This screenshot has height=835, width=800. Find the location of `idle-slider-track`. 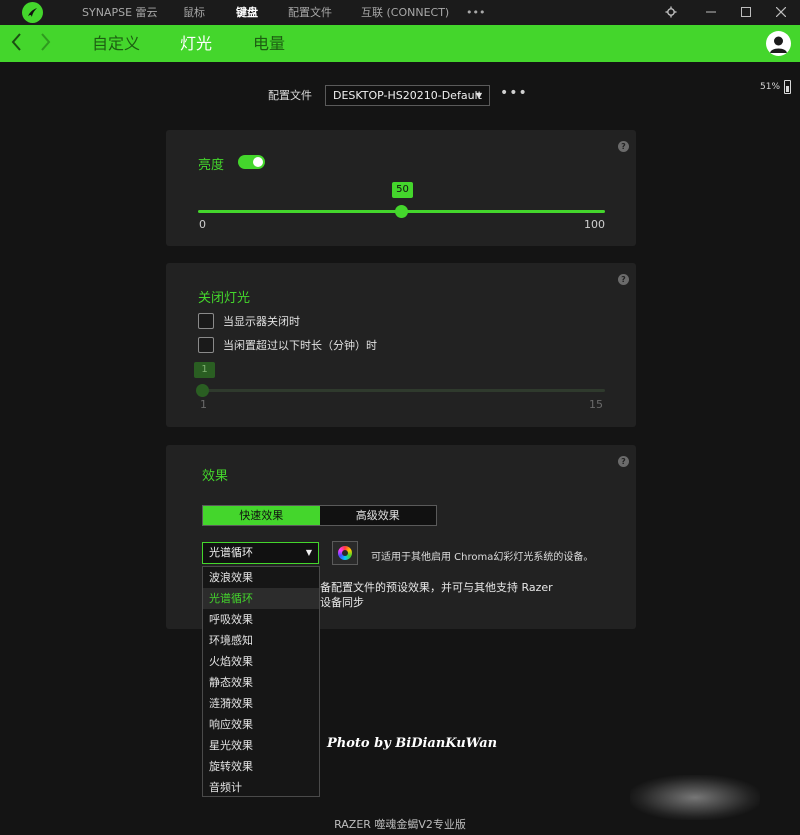

idle-slider-track is located at coordinates (403, 390).